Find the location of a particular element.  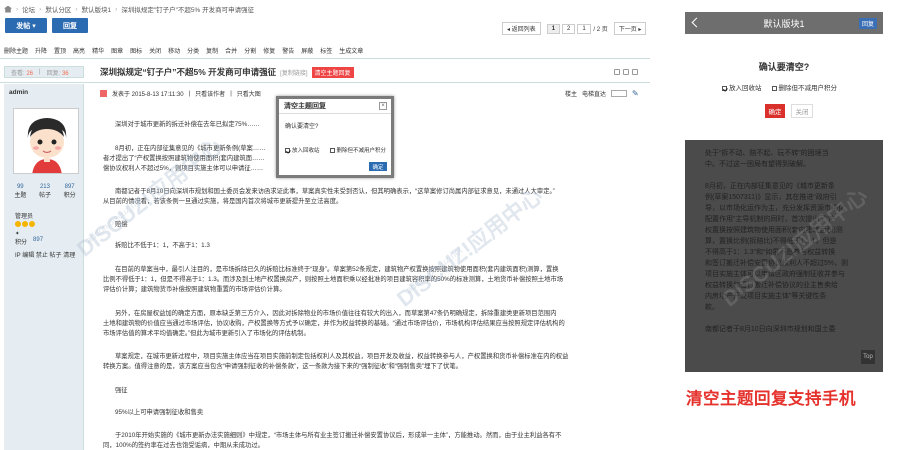

tool-tag: 标签 is located at coordinates (326, 50).